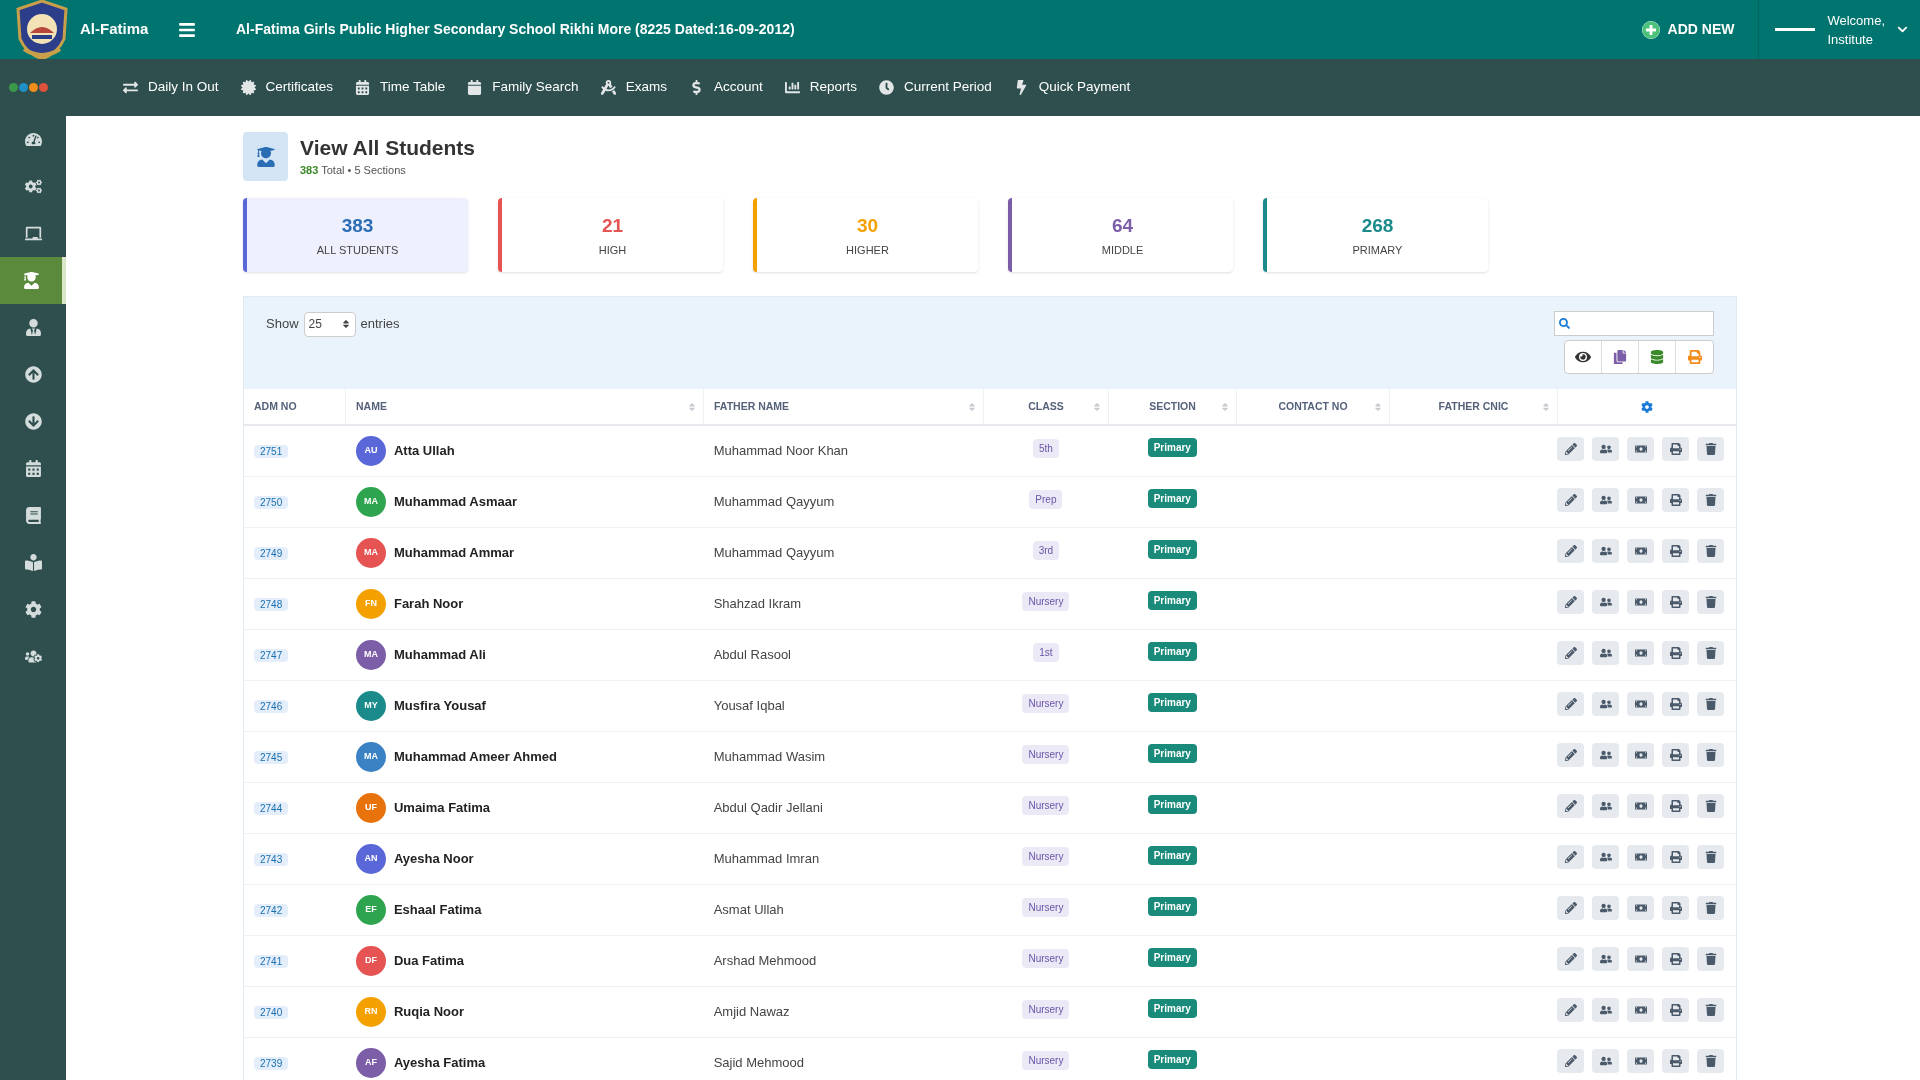  What do you see at coordinates (1375, 235) in the screenshot?
I see `stat-card: 268 PRIMARY` at bounding box center [1375, 235].